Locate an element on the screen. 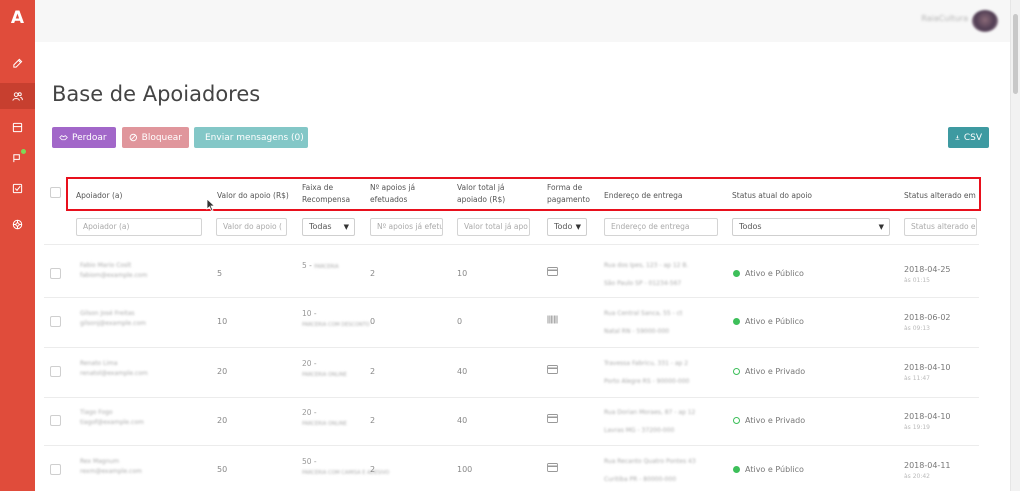 The image size is (1020, 491). users-icon is located at coordinates (17, 96).